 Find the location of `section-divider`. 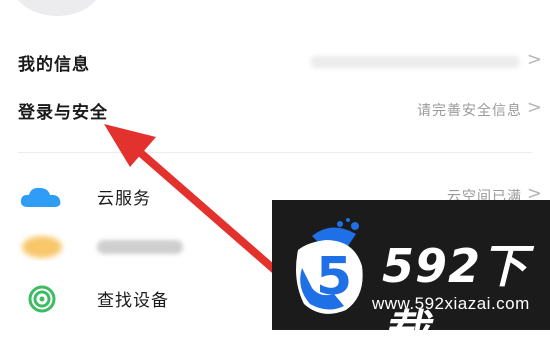

section-divider is located at coordinates (275, 152).